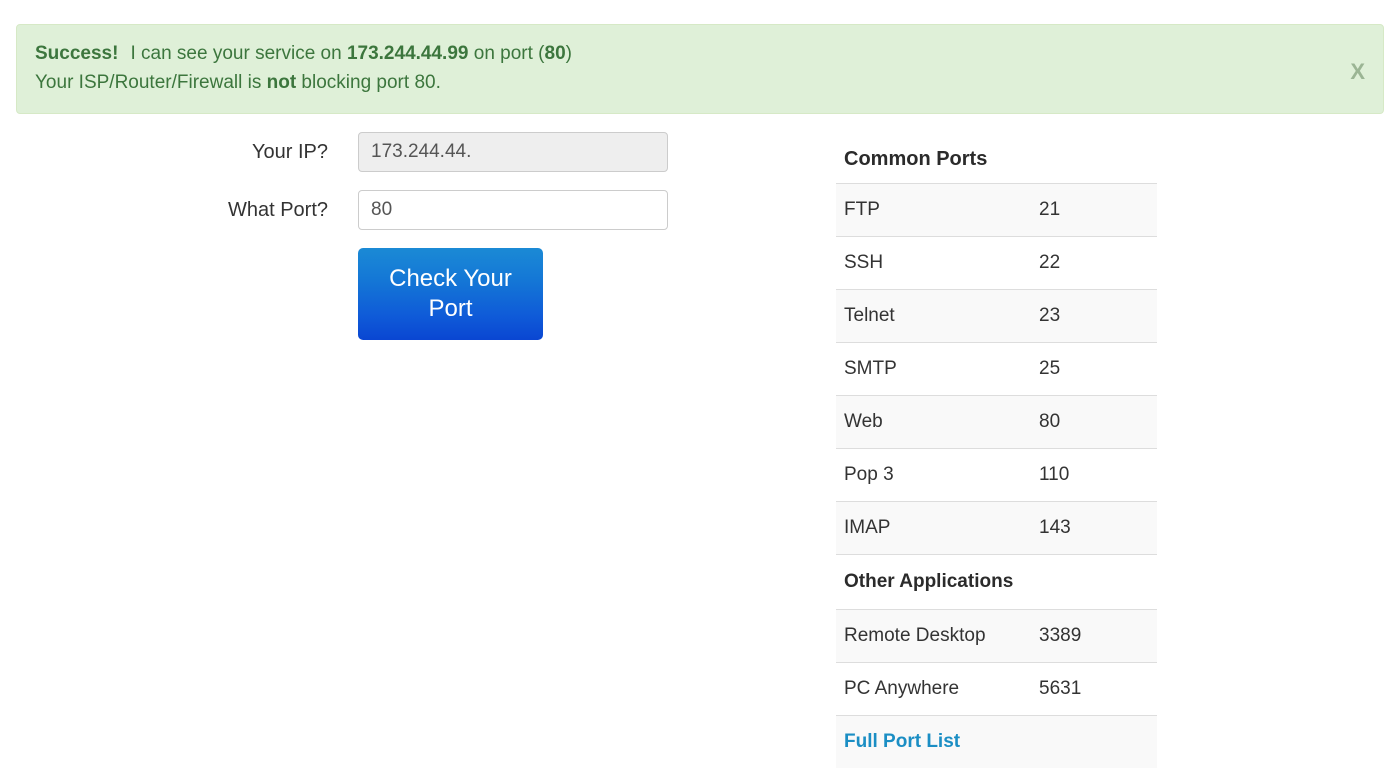 The height and width of the screenshot is (776, 1400). I want to click on table-row: Full Port List, so click(996, 741).